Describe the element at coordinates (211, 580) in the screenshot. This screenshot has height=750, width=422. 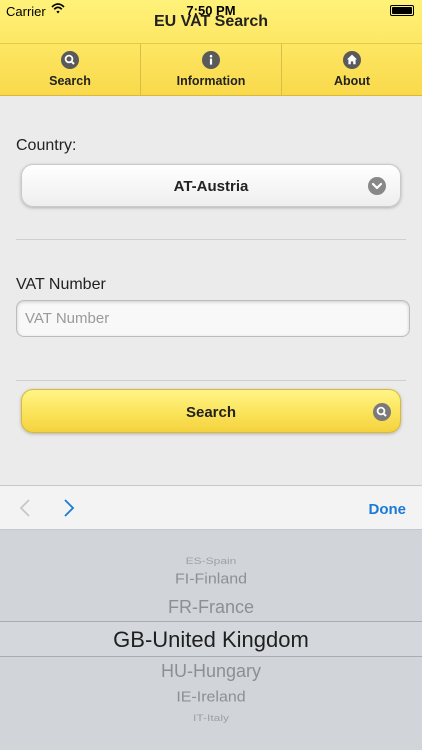
I see `picker-option: FI-Finland` at that location.